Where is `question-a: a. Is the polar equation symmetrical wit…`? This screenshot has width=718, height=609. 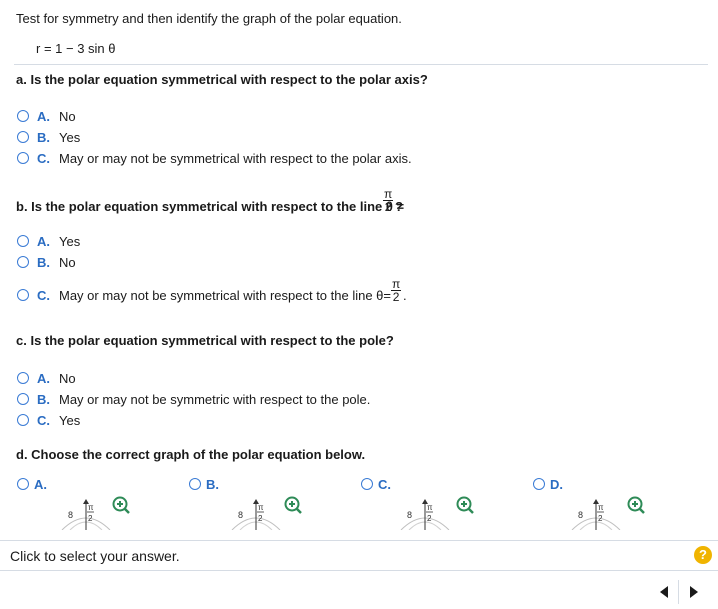 question-a: a. Is the polar equation symmetrical wit… is located at coordinates (222, 79).